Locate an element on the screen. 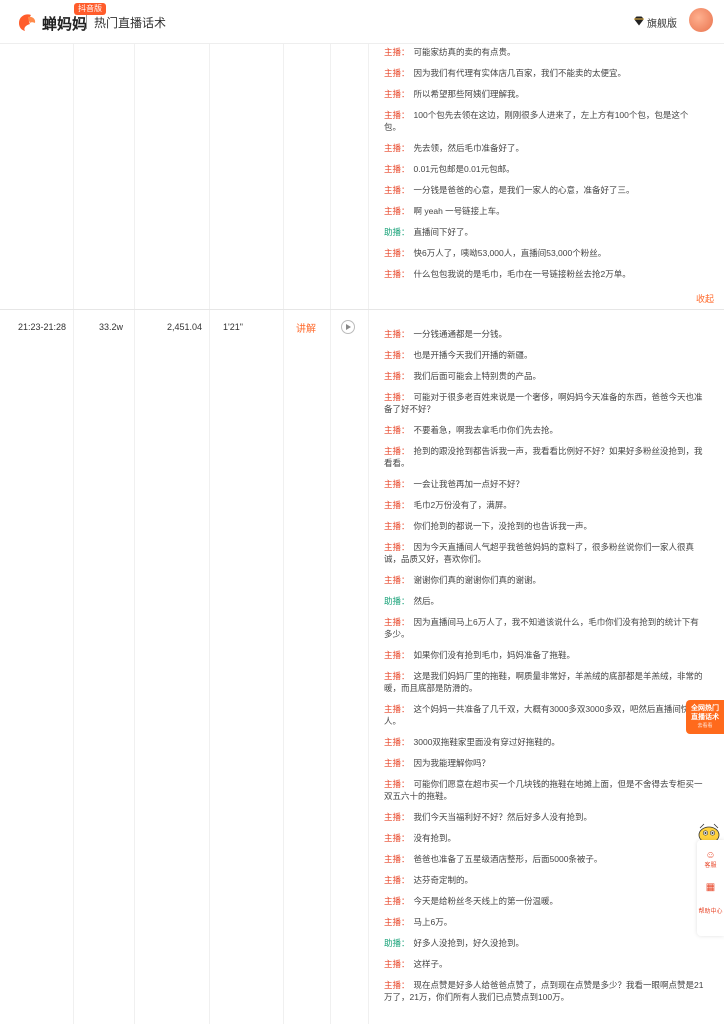 The width and height of the screenshot is (724, 1024). transcript-text: 直播间下好了。 is located at coordinates (443, 232).